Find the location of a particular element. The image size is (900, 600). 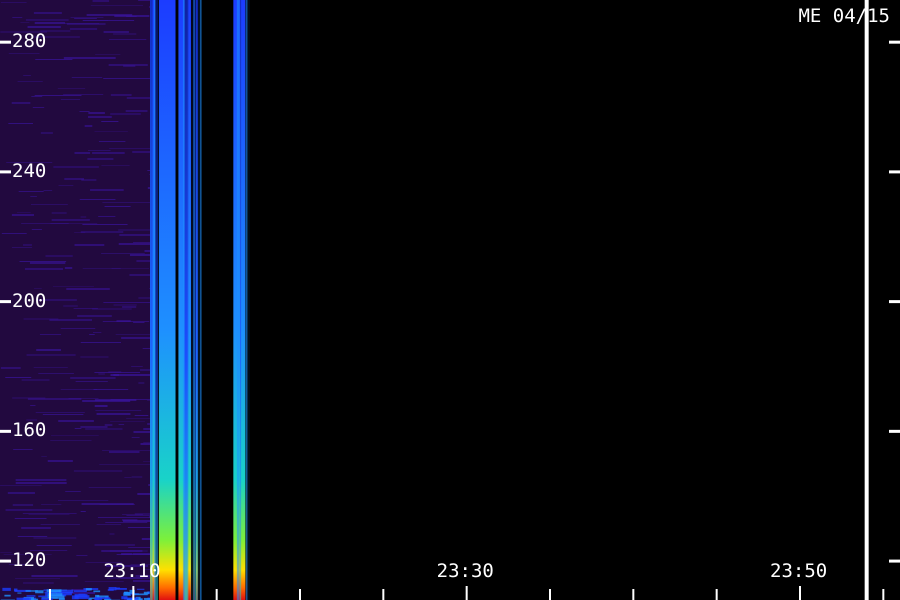

x-tick-label: 23:50 is located at coordinates (799, 571).